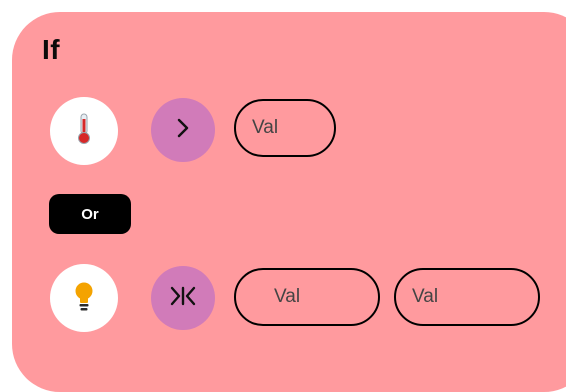  What do you see at coordinates (467, 297) in the screenshot?
I see `max-value-input: Val` at bounding box center [467, 297].